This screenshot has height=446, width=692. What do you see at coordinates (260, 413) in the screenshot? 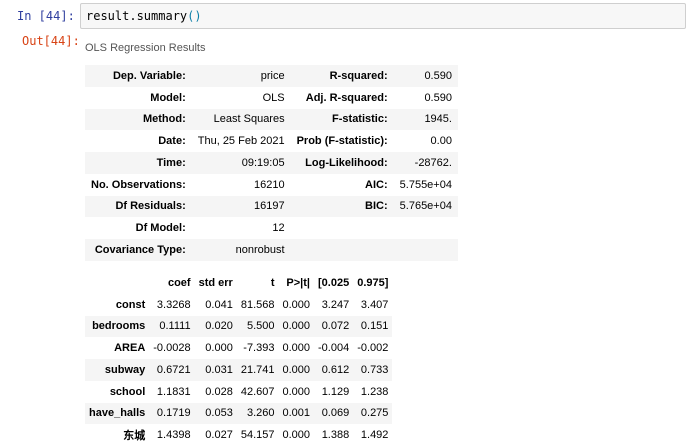
I see `coef-cell: 3.260` at bounding box center [260, 413].